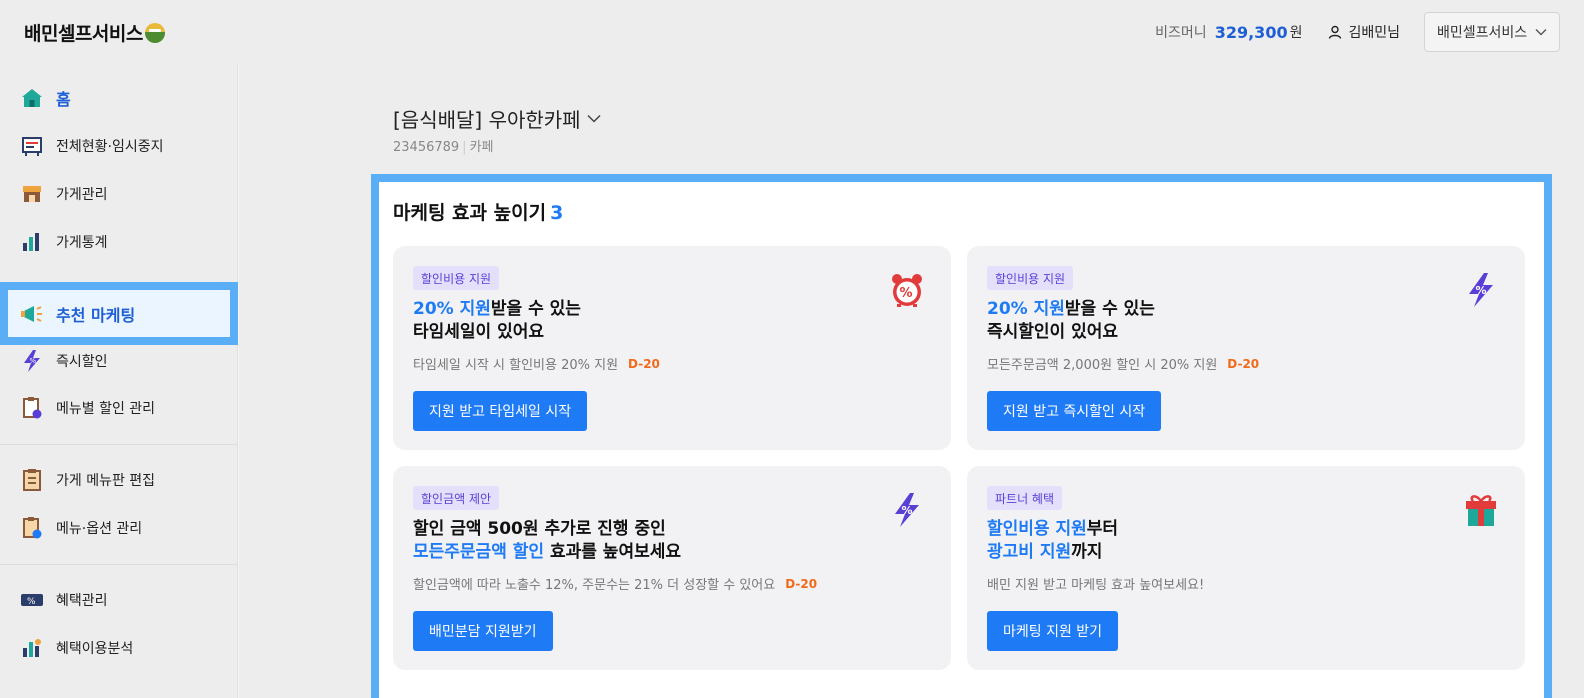 This screenshot has height=698, width=1584. What do you see at coordinates (82, 362) in the screenshot?
I see `sidebar-item-label: 즉시할인` at bounding box center [82, 362].